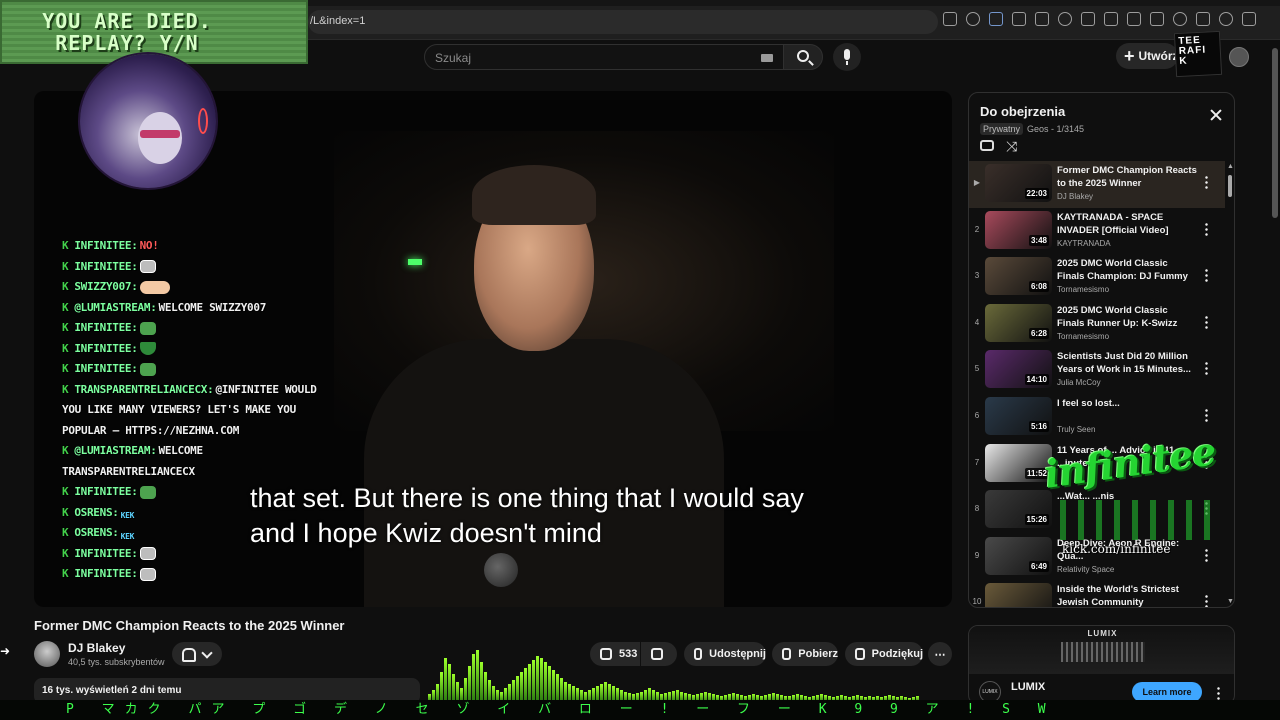 The width and height of the screenshot is (1280, 720). I want to click on kek-emote-icon: KEK, so click(127, 515).